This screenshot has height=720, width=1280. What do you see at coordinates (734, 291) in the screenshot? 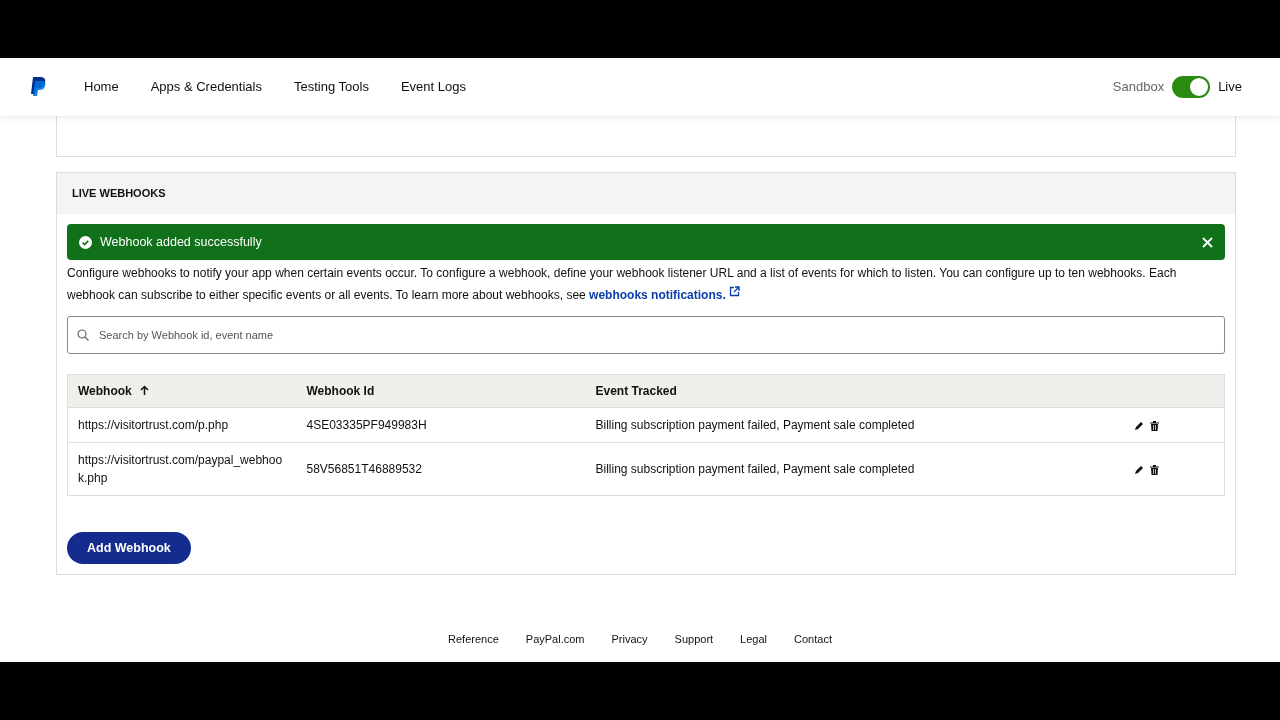
I see `external-link-icon` at bounding box center [734, 291].